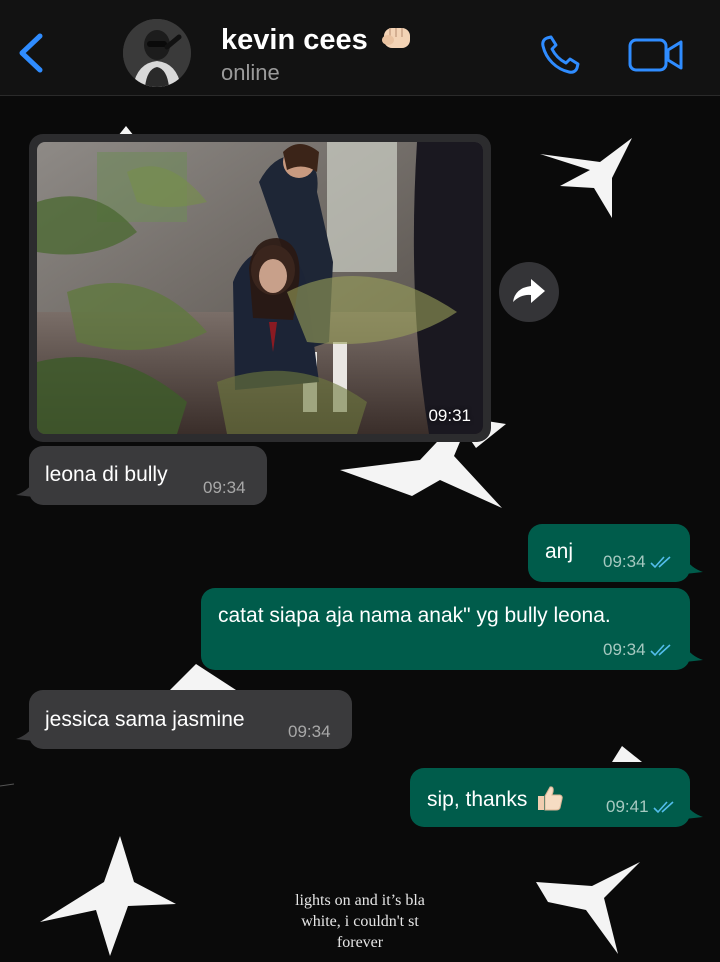 This screenshot has width=720, height=962. I want to click on message-text: jessica sama jasmine, so click(145, 719).